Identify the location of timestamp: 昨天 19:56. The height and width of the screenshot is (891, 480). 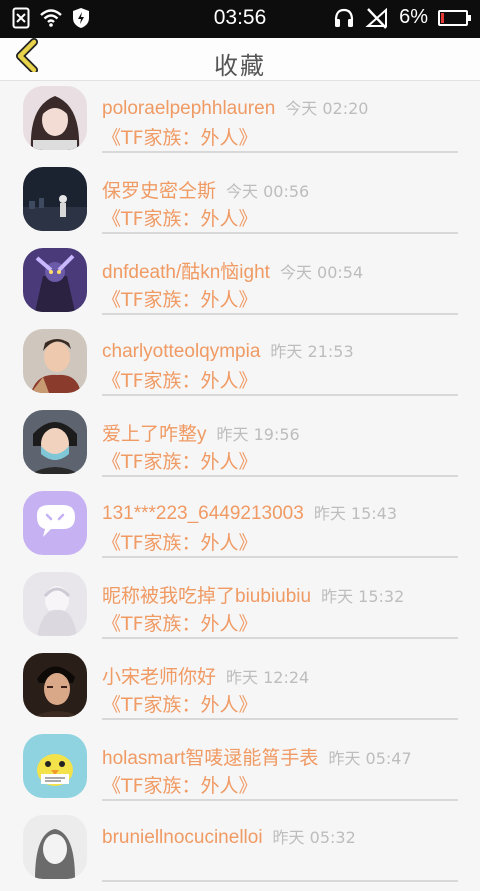
(258, 434).